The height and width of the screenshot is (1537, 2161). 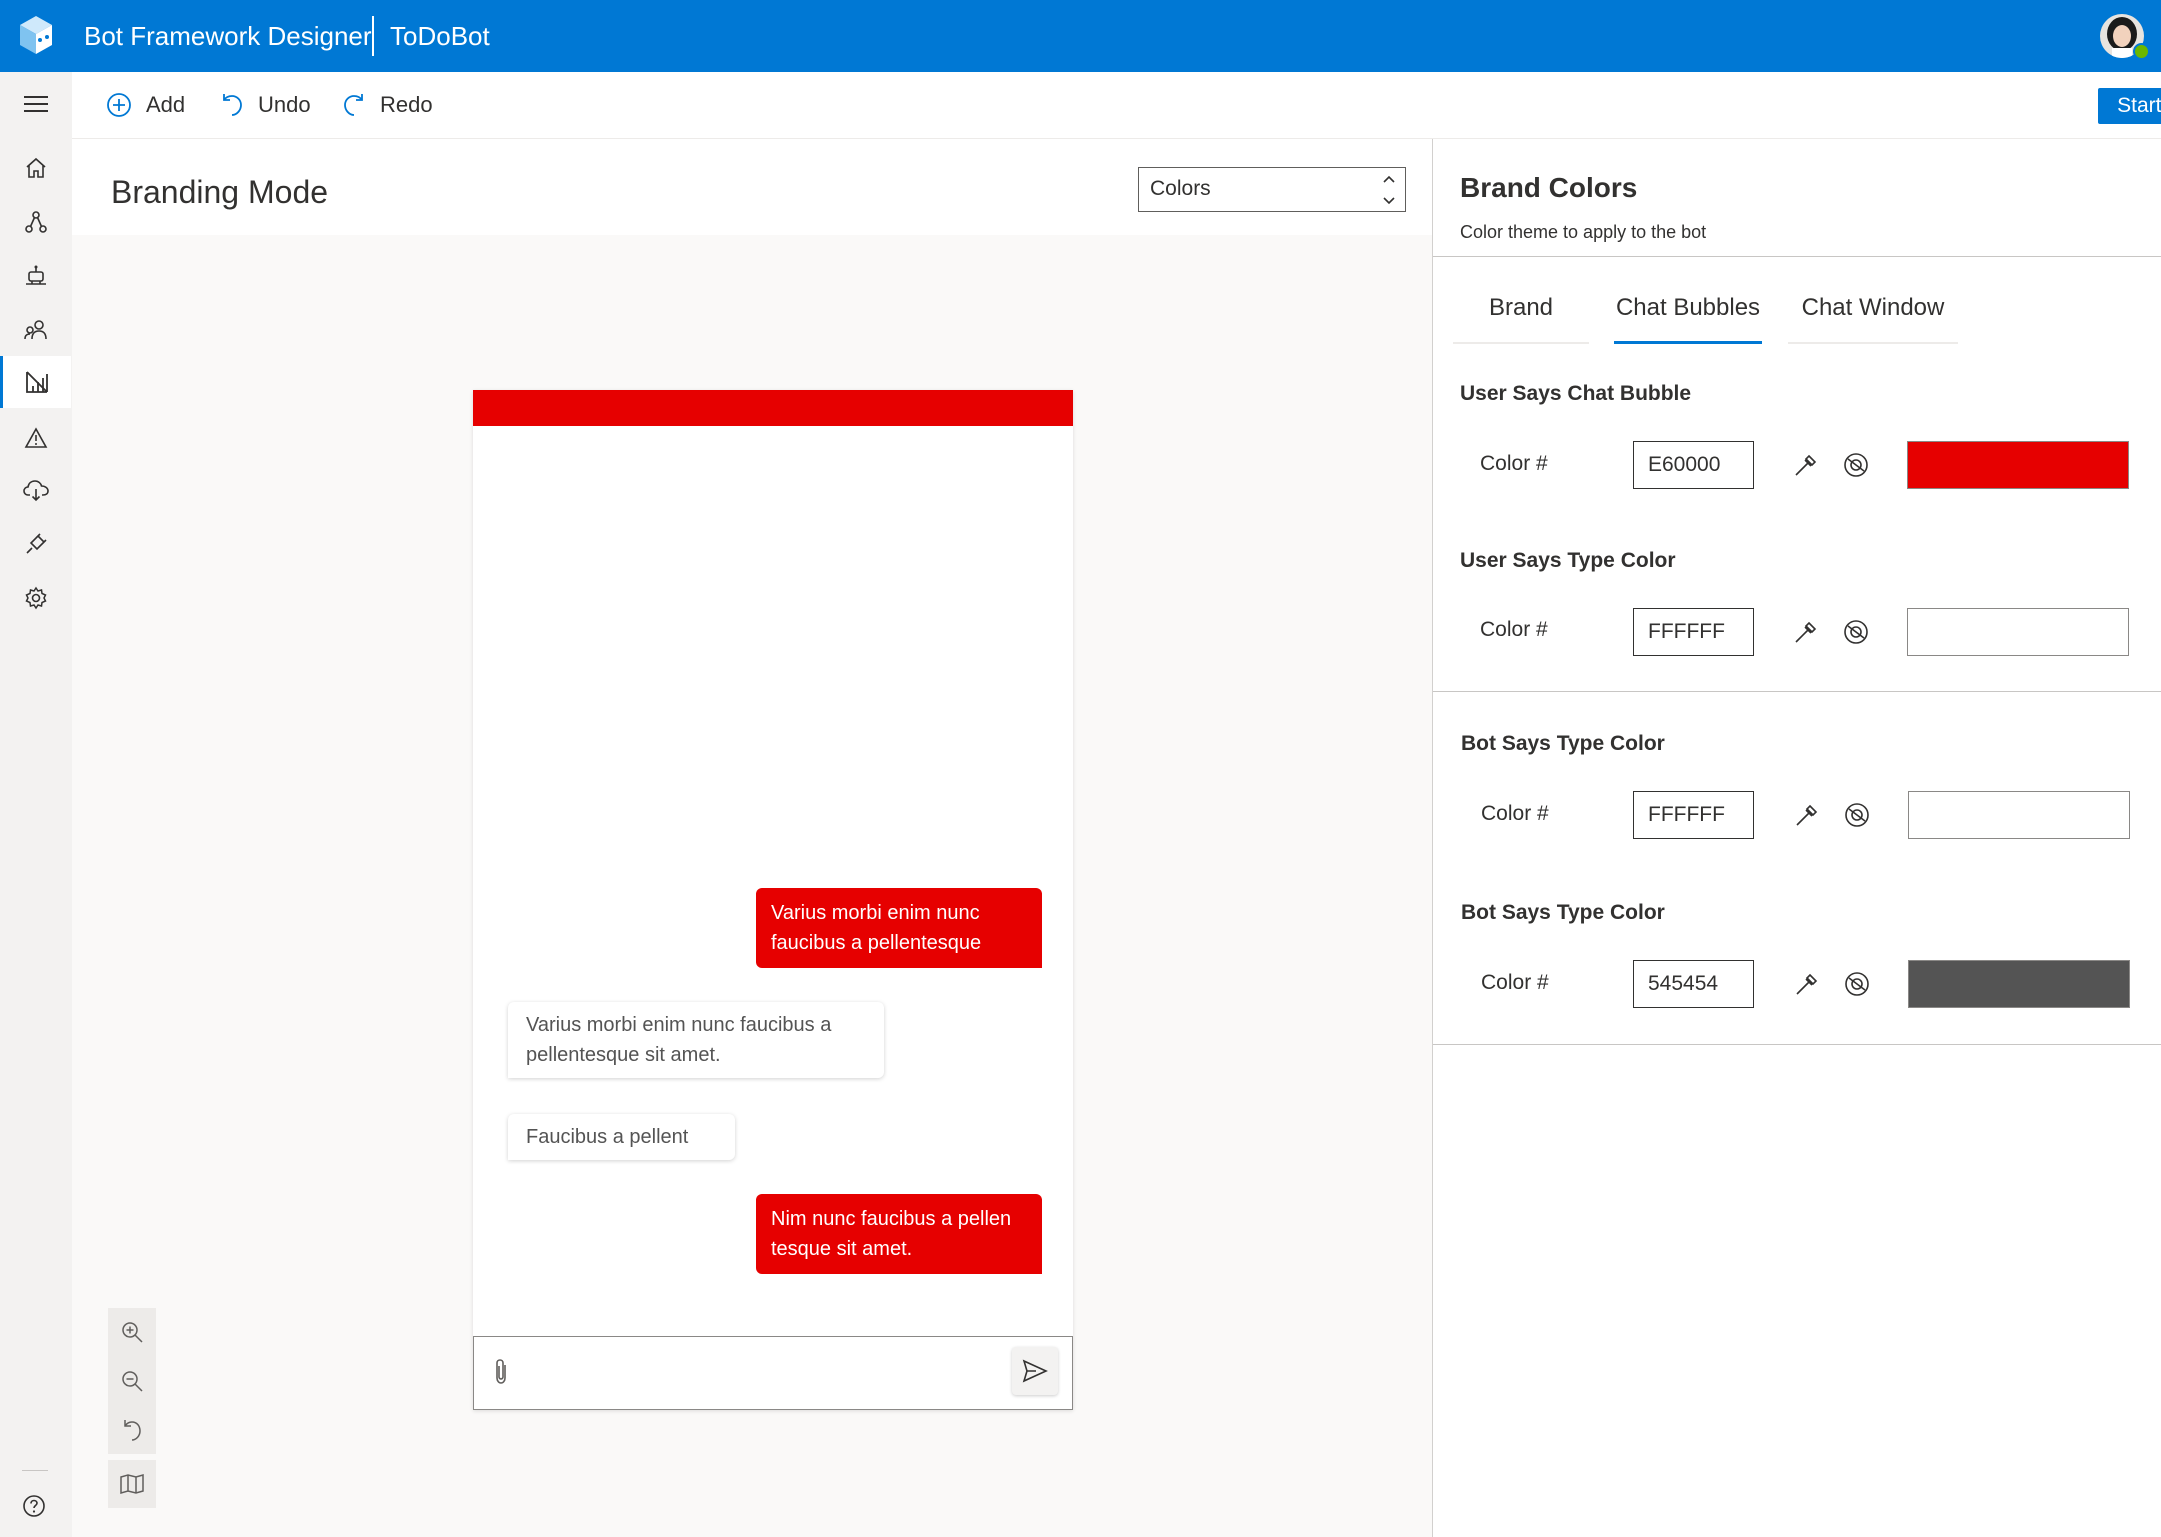 I want to click on send-button, so click(x=1035, y=1371).